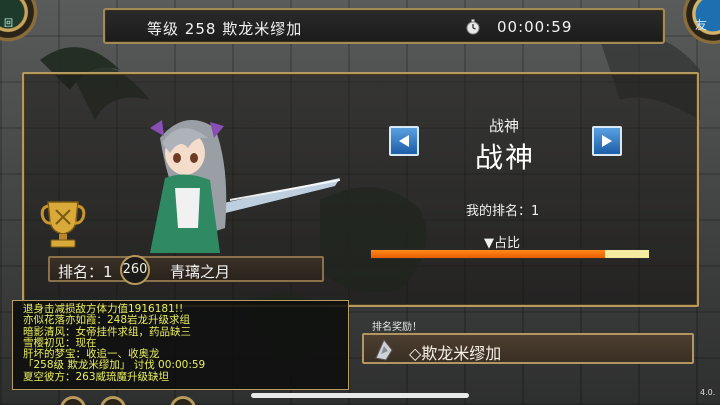 This screenshot has width=720, height=405. I want to click on boss-title: 等级 258 欺龙米缪加, so click(224, 28).